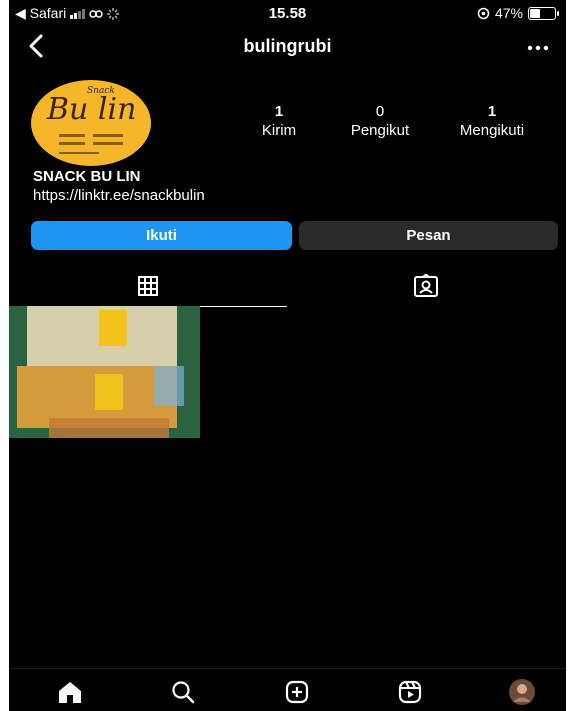 The image size is (572, 711). I want to click on profile-stats: 1 Kirim 0 Pengikut 1 Mengikuti, so click(395, 121).